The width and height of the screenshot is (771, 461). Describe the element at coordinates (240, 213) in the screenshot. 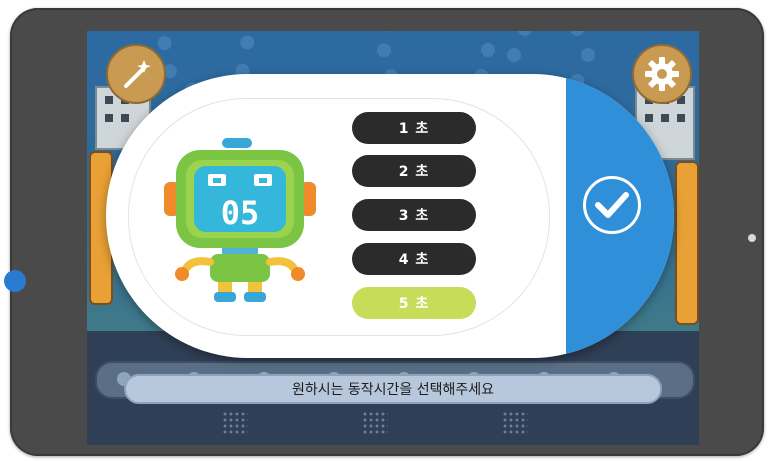

I see `robot-display-text: 05` at that location.